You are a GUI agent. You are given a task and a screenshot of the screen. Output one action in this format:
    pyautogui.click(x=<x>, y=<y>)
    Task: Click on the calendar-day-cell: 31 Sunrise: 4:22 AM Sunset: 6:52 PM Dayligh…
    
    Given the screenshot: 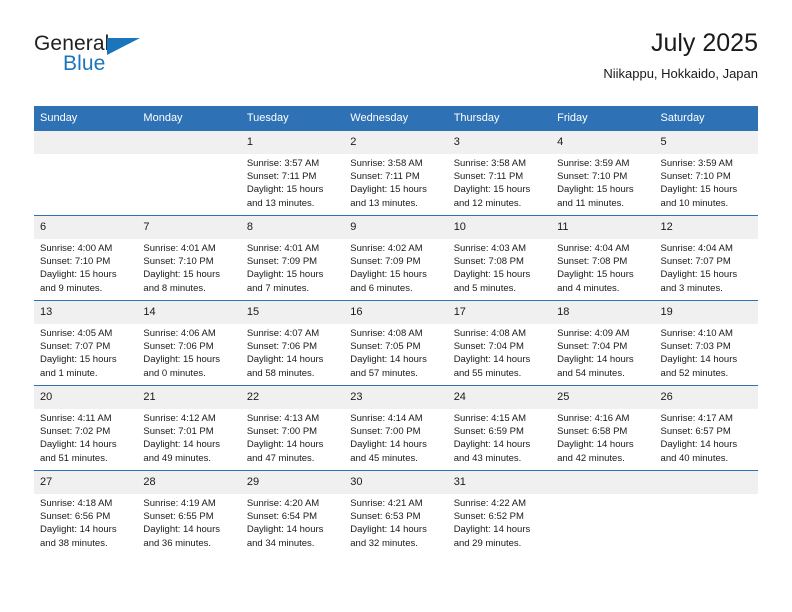 What is the action you would take?
    pyautogui.click(x=499, y=512)
    